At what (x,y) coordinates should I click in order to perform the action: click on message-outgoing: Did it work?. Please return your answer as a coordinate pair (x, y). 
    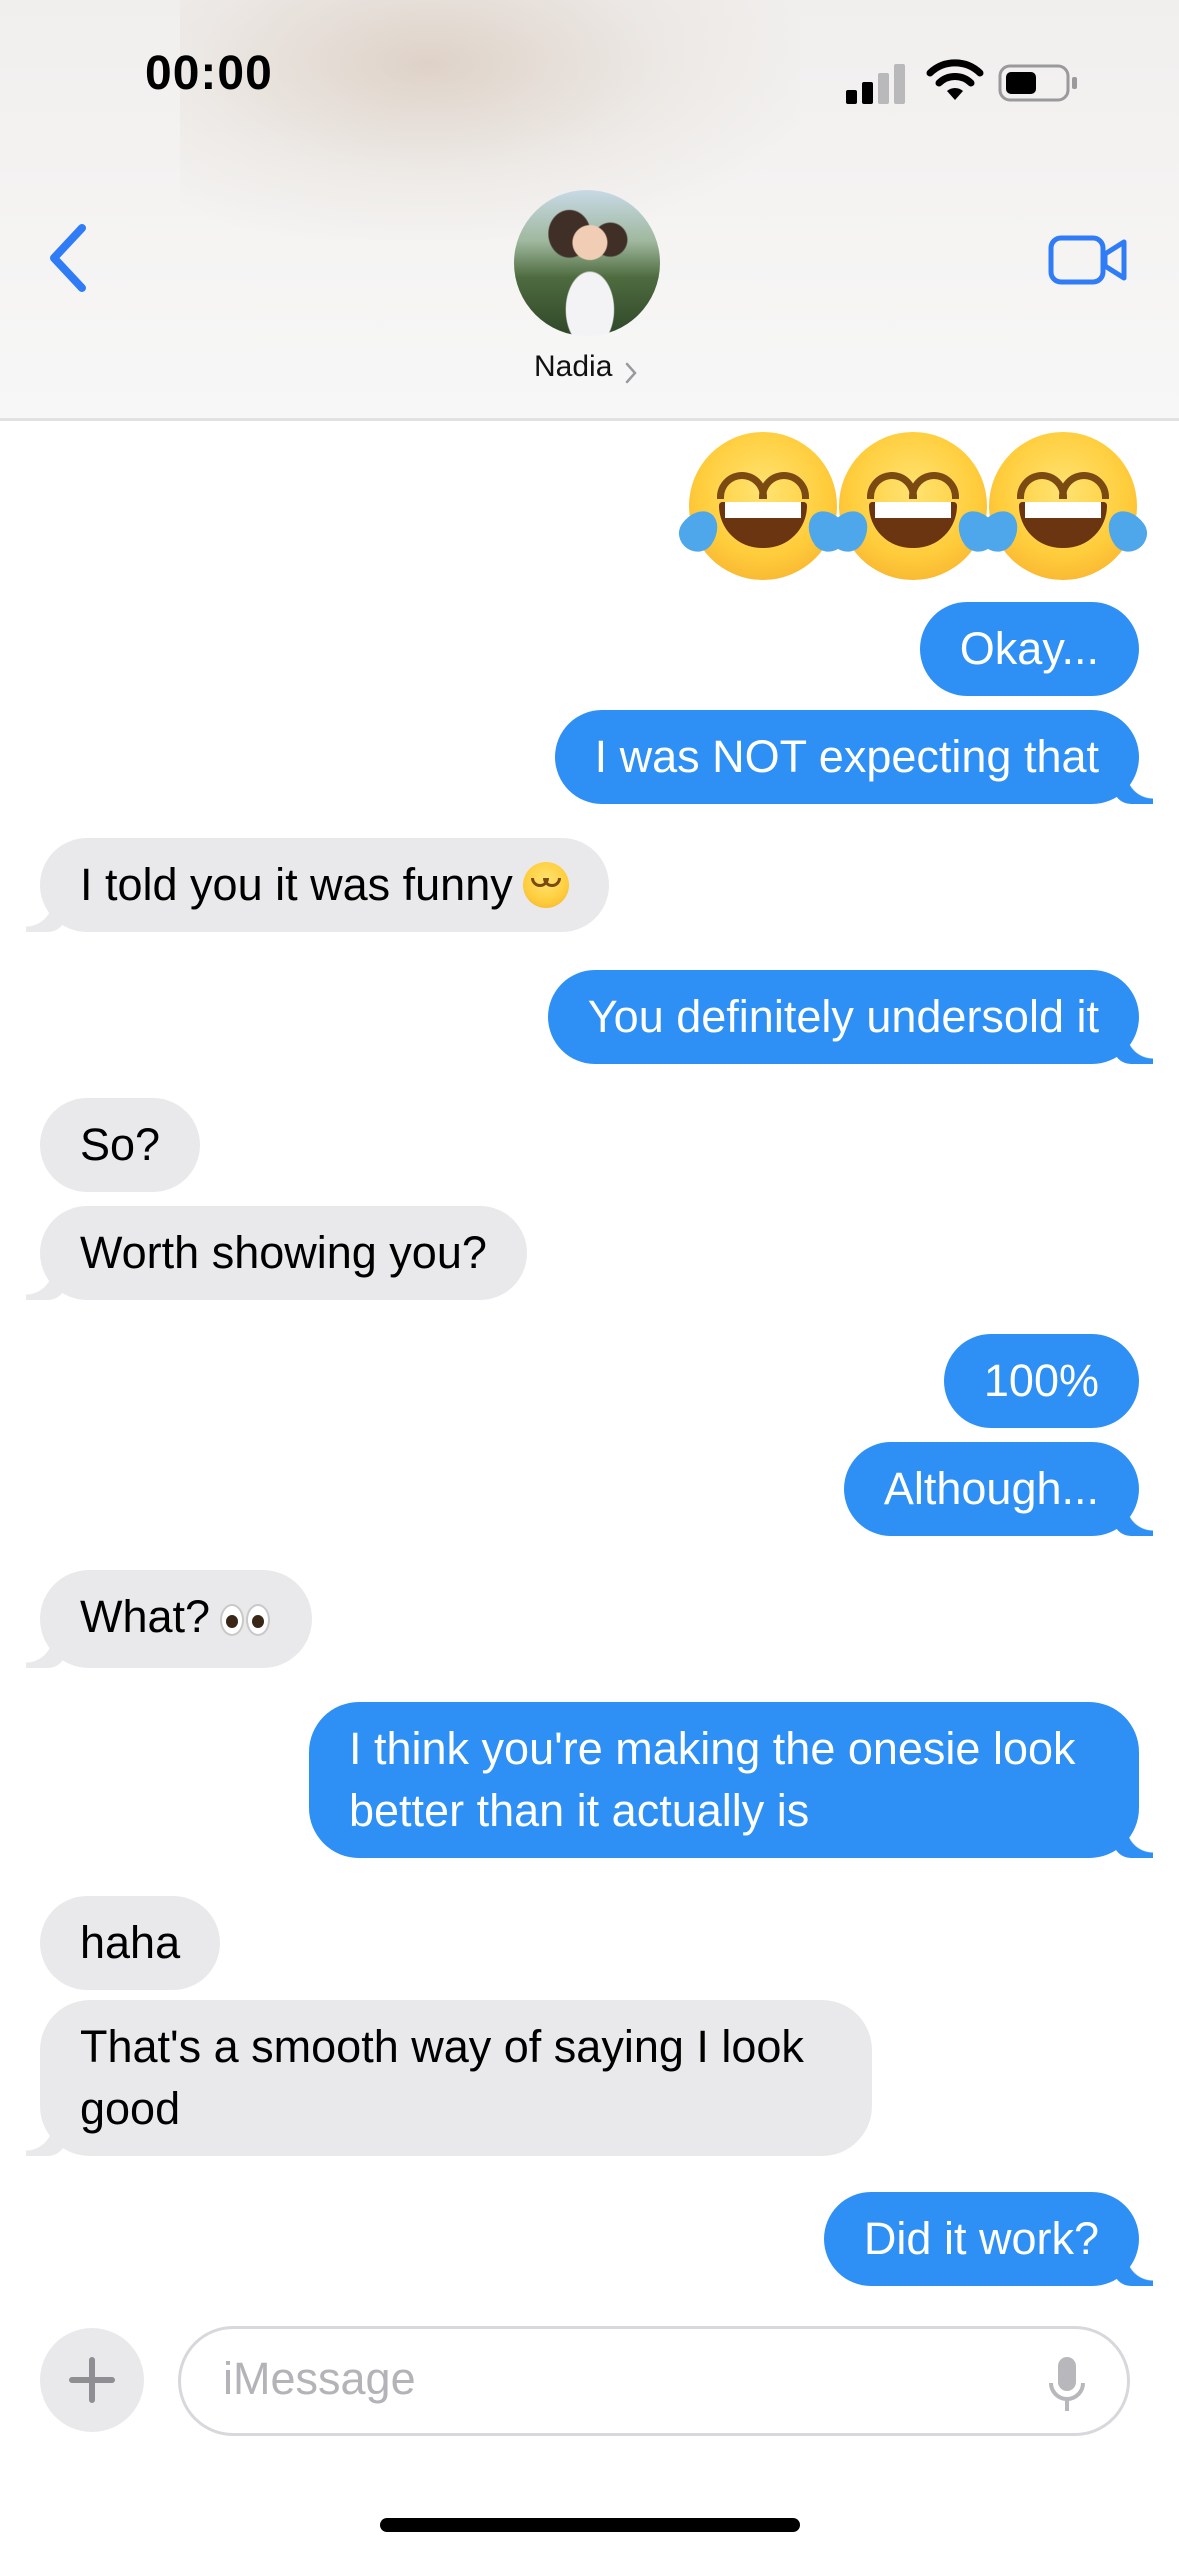
    Looking at the image, I should click on (988, 2239).